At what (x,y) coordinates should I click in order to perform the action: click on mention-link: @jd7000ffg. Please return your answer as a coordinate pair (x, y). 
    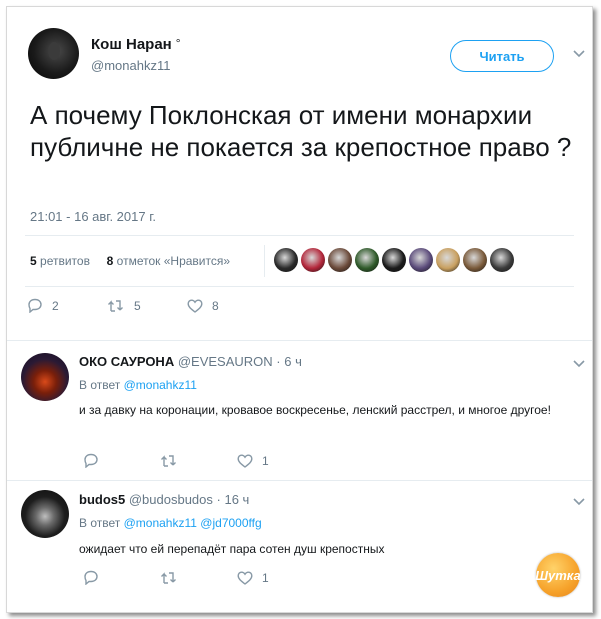
    Looking at the image, I should click on (230, 523).